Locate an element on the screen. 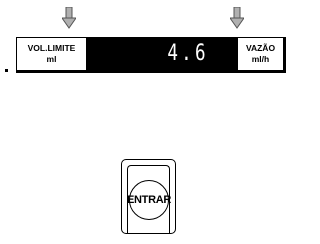 The image size is (320, 244). enter-button: ENTRAR is located at coordinates (148, 196).